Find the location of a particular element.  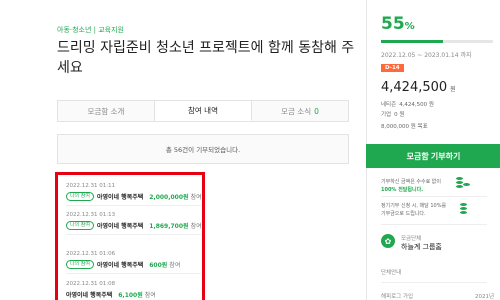

coins-icon is located at coordinates (464, 183).